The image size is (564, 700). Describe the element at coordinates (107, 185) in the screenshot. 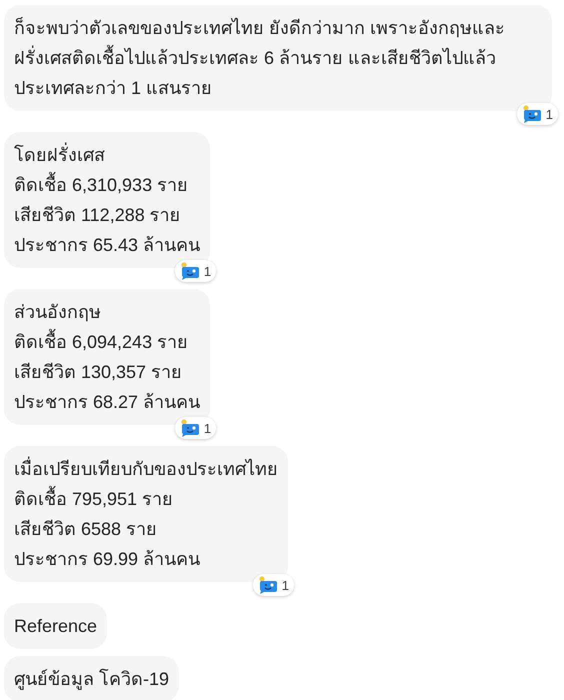

I see `message-line: ติดเชื้อ 6,310,933 ราย` at that location.